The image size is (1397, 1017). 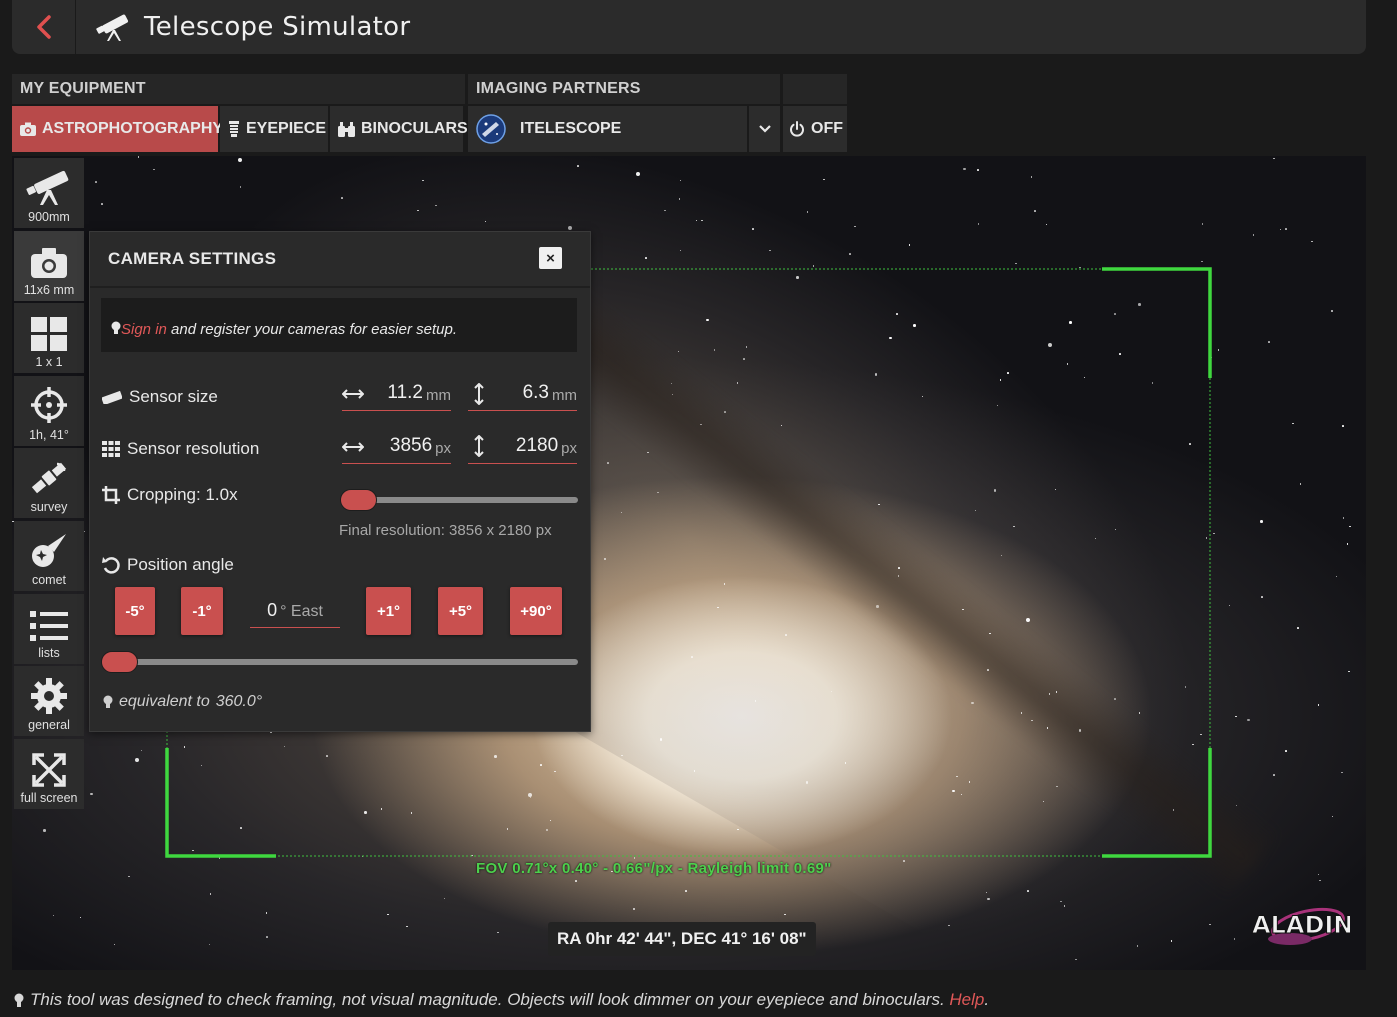 I want to click on final-resolution: Final resolution: 3856 x 2180 px, so click(x=445, y=530).